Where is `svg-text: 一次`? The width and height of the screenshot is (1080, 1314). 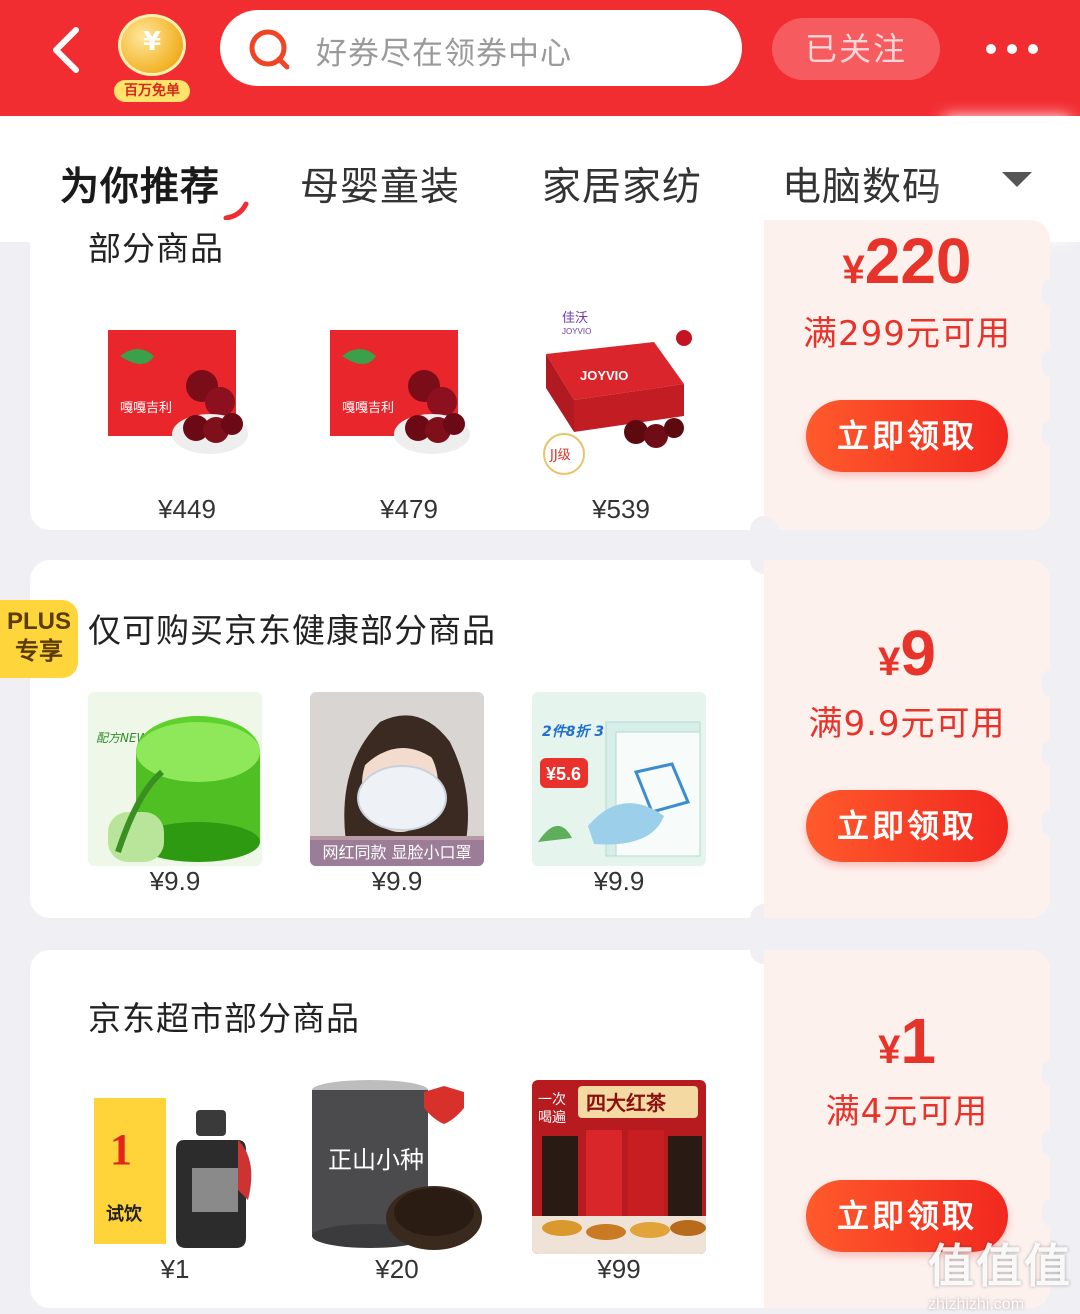
svg-text: 一次 is located at coordinates (552, 1100).